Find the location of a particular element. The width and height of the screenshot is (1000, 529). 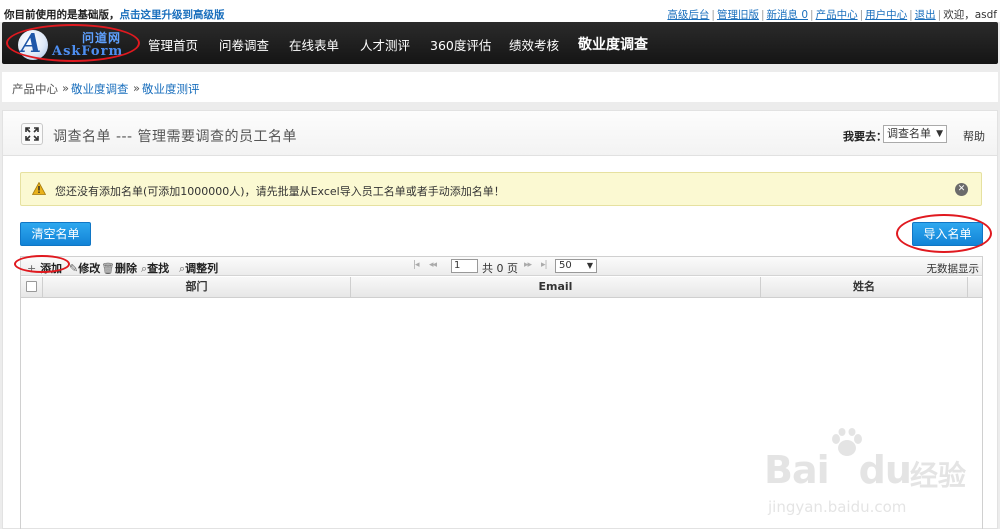

watermark-brand-du: du is located at coordinates (885, 470).